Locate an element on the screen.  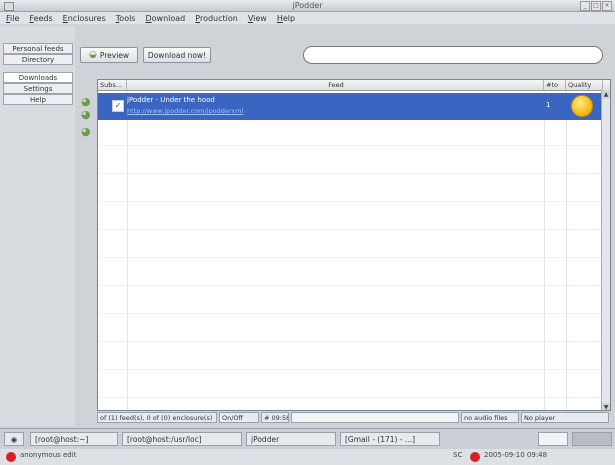
player-name: No player is located at coordinates (565, 417).